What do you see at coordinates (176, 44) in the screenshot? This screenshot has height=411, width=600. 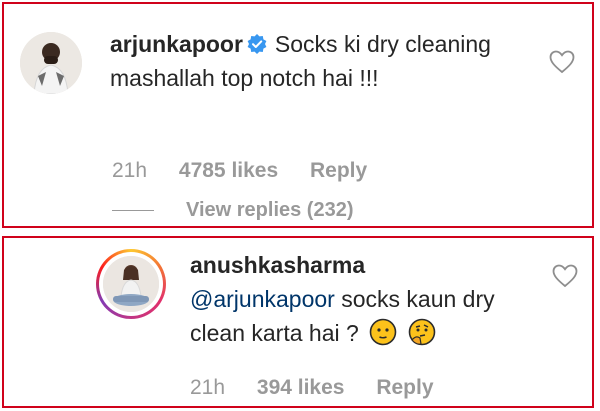 I see `username: arjunkapoor` at bounding box center [176, 44].